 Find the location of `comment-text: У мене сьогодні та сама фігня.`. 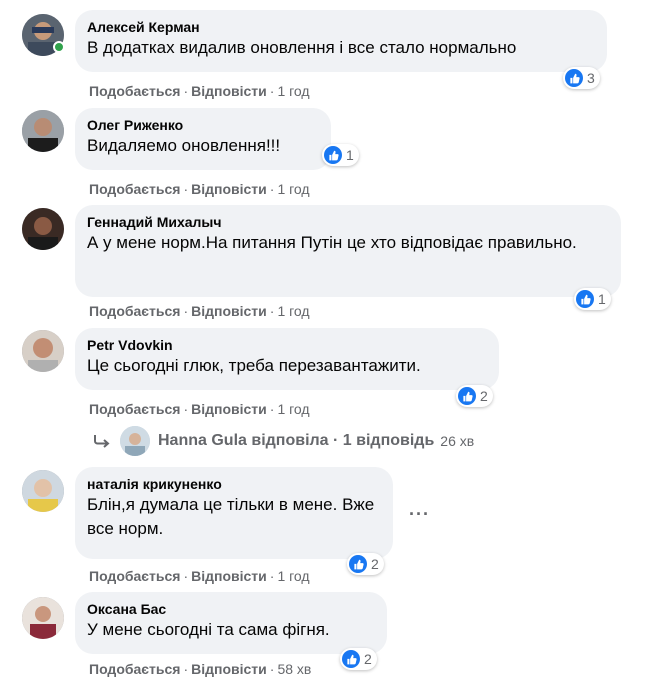

comment-text: У мене сьогодні та сама фігня. is located at coordinates (208, 629).